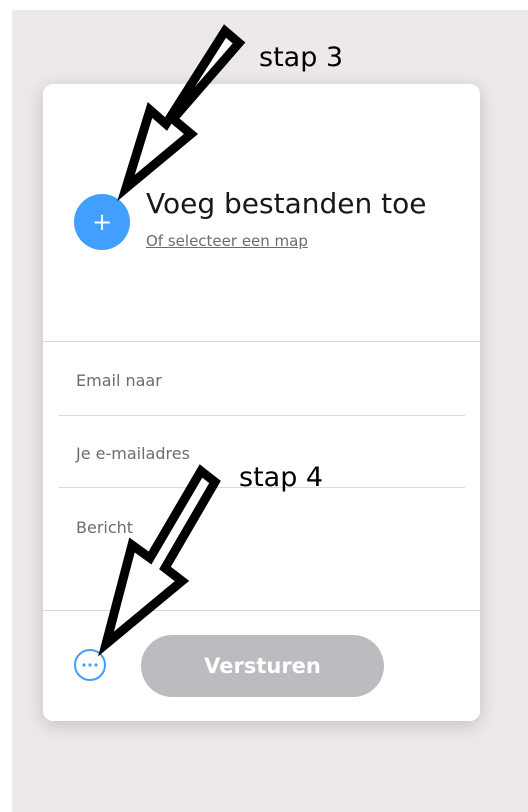  I want to click on arrow-step4, so click(159, 560).